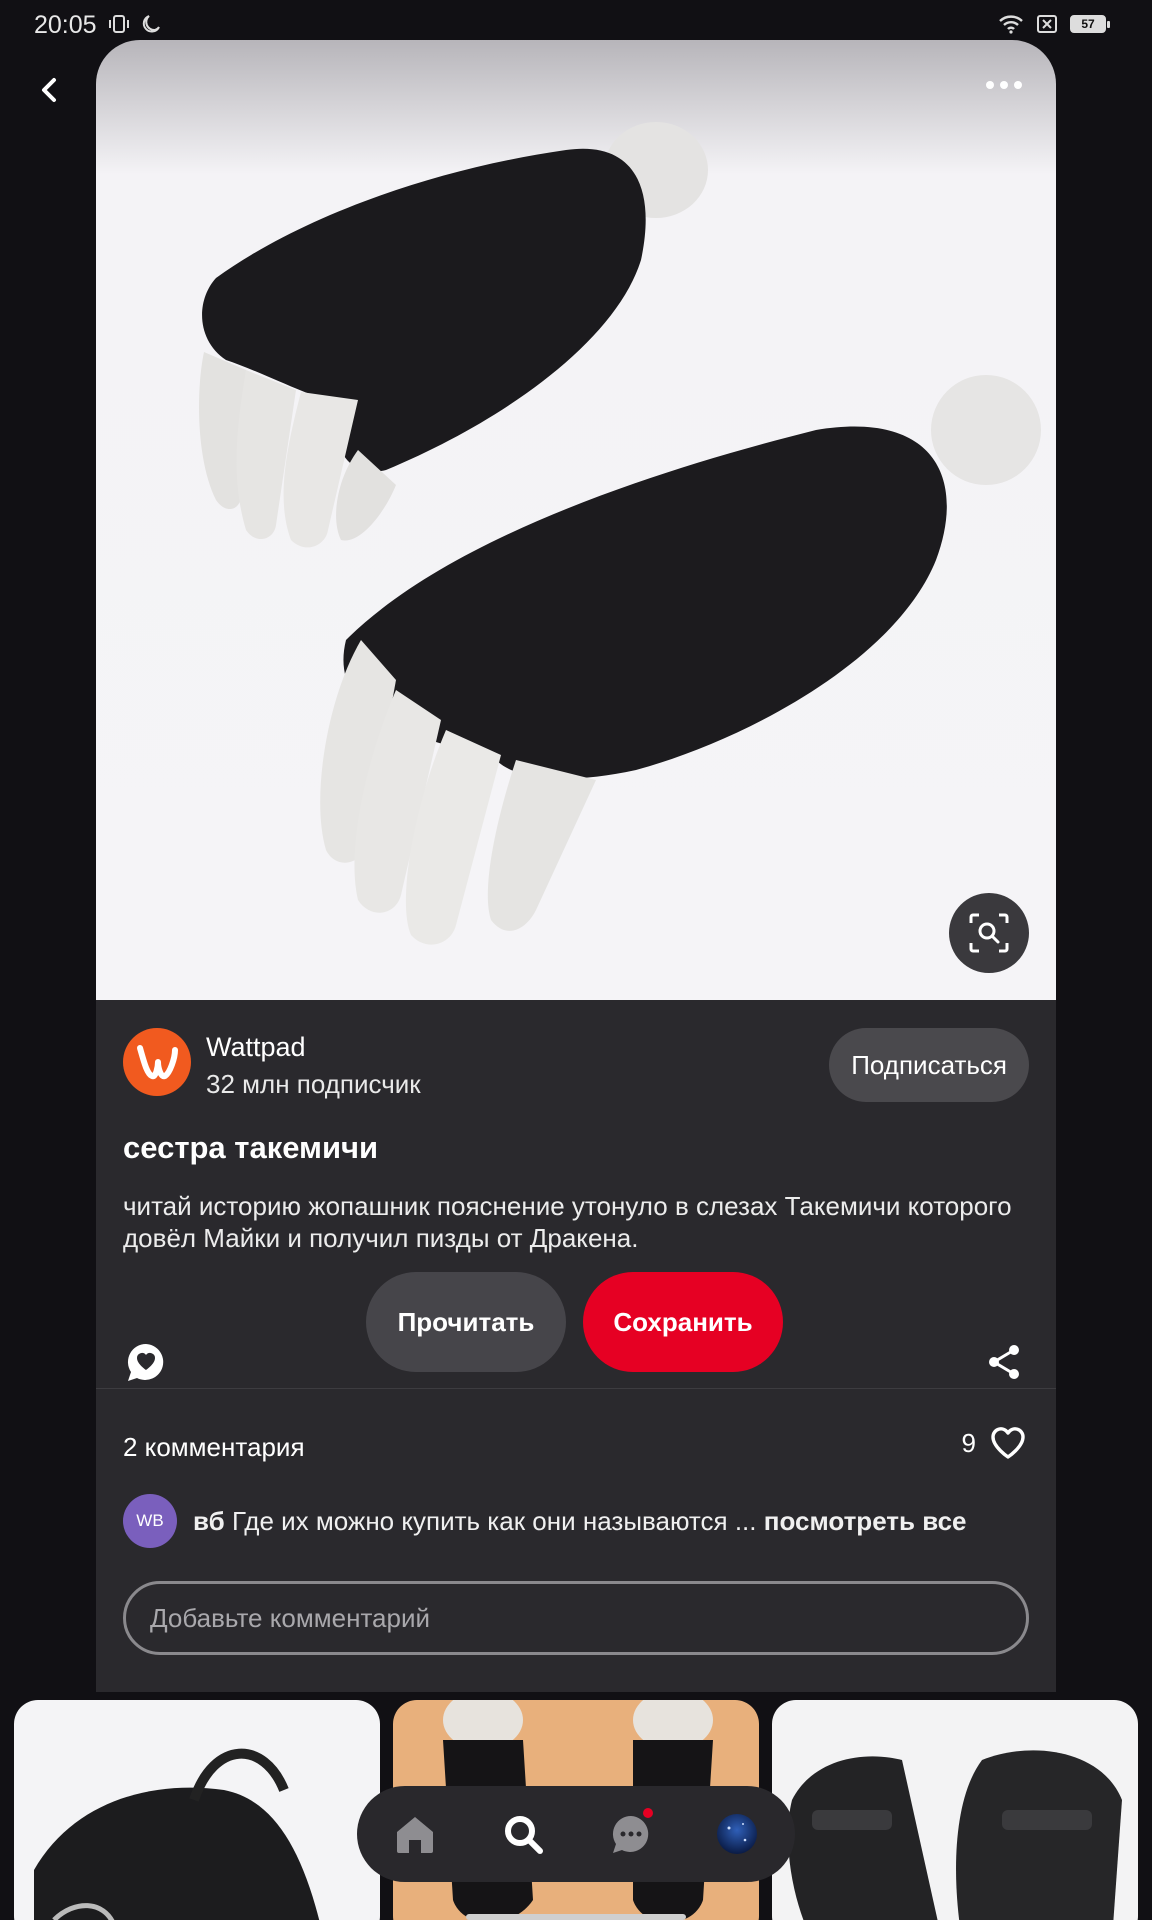 The height and width of the screenshot is (1920, 1152). What do you see at coordinates (683, 1322) in the screenshot?
I see `save-button: Сохранить` at bounding box center [683, 1322].